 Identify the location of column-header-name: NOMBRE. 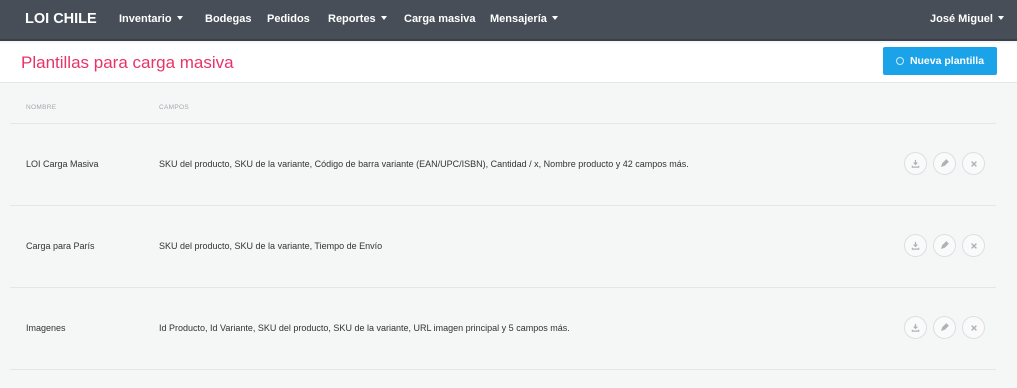
(41, 107).